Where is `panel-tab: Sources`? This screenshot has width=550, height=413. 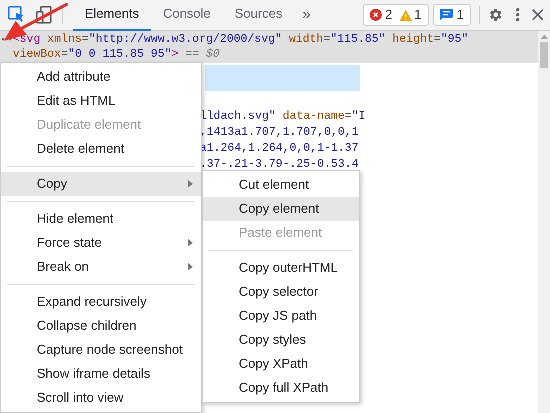
panel-tab: Sources is located at coordinates (258, 15).